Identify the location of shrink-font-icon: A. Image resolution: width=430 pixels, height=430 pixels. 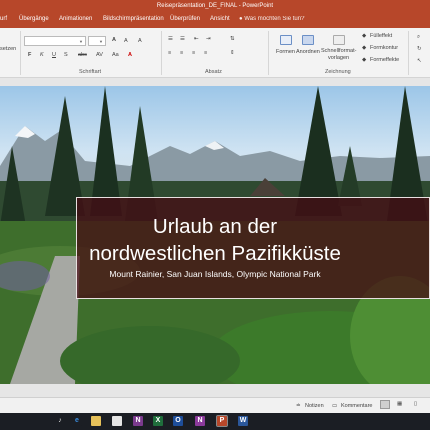
(126, 41).